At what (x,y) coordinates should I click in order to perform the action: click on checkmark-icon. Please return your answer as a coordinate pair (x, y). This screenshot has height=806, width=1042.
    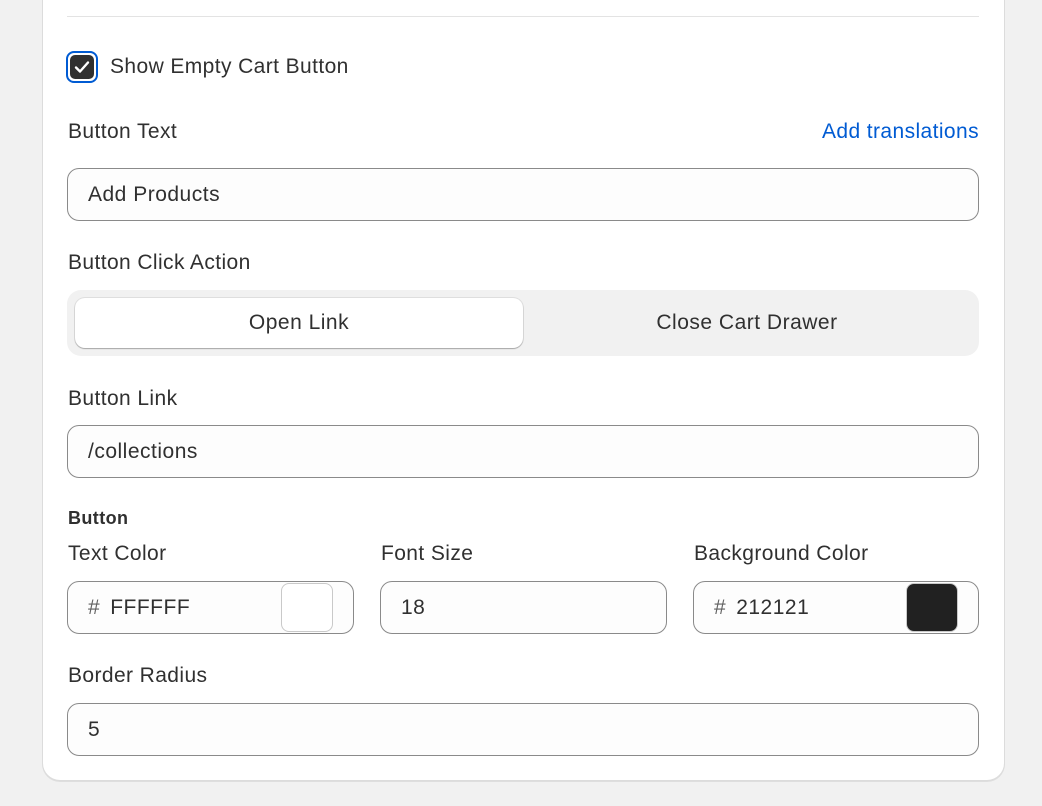
    Looking at the image, I should click on (82, 67).